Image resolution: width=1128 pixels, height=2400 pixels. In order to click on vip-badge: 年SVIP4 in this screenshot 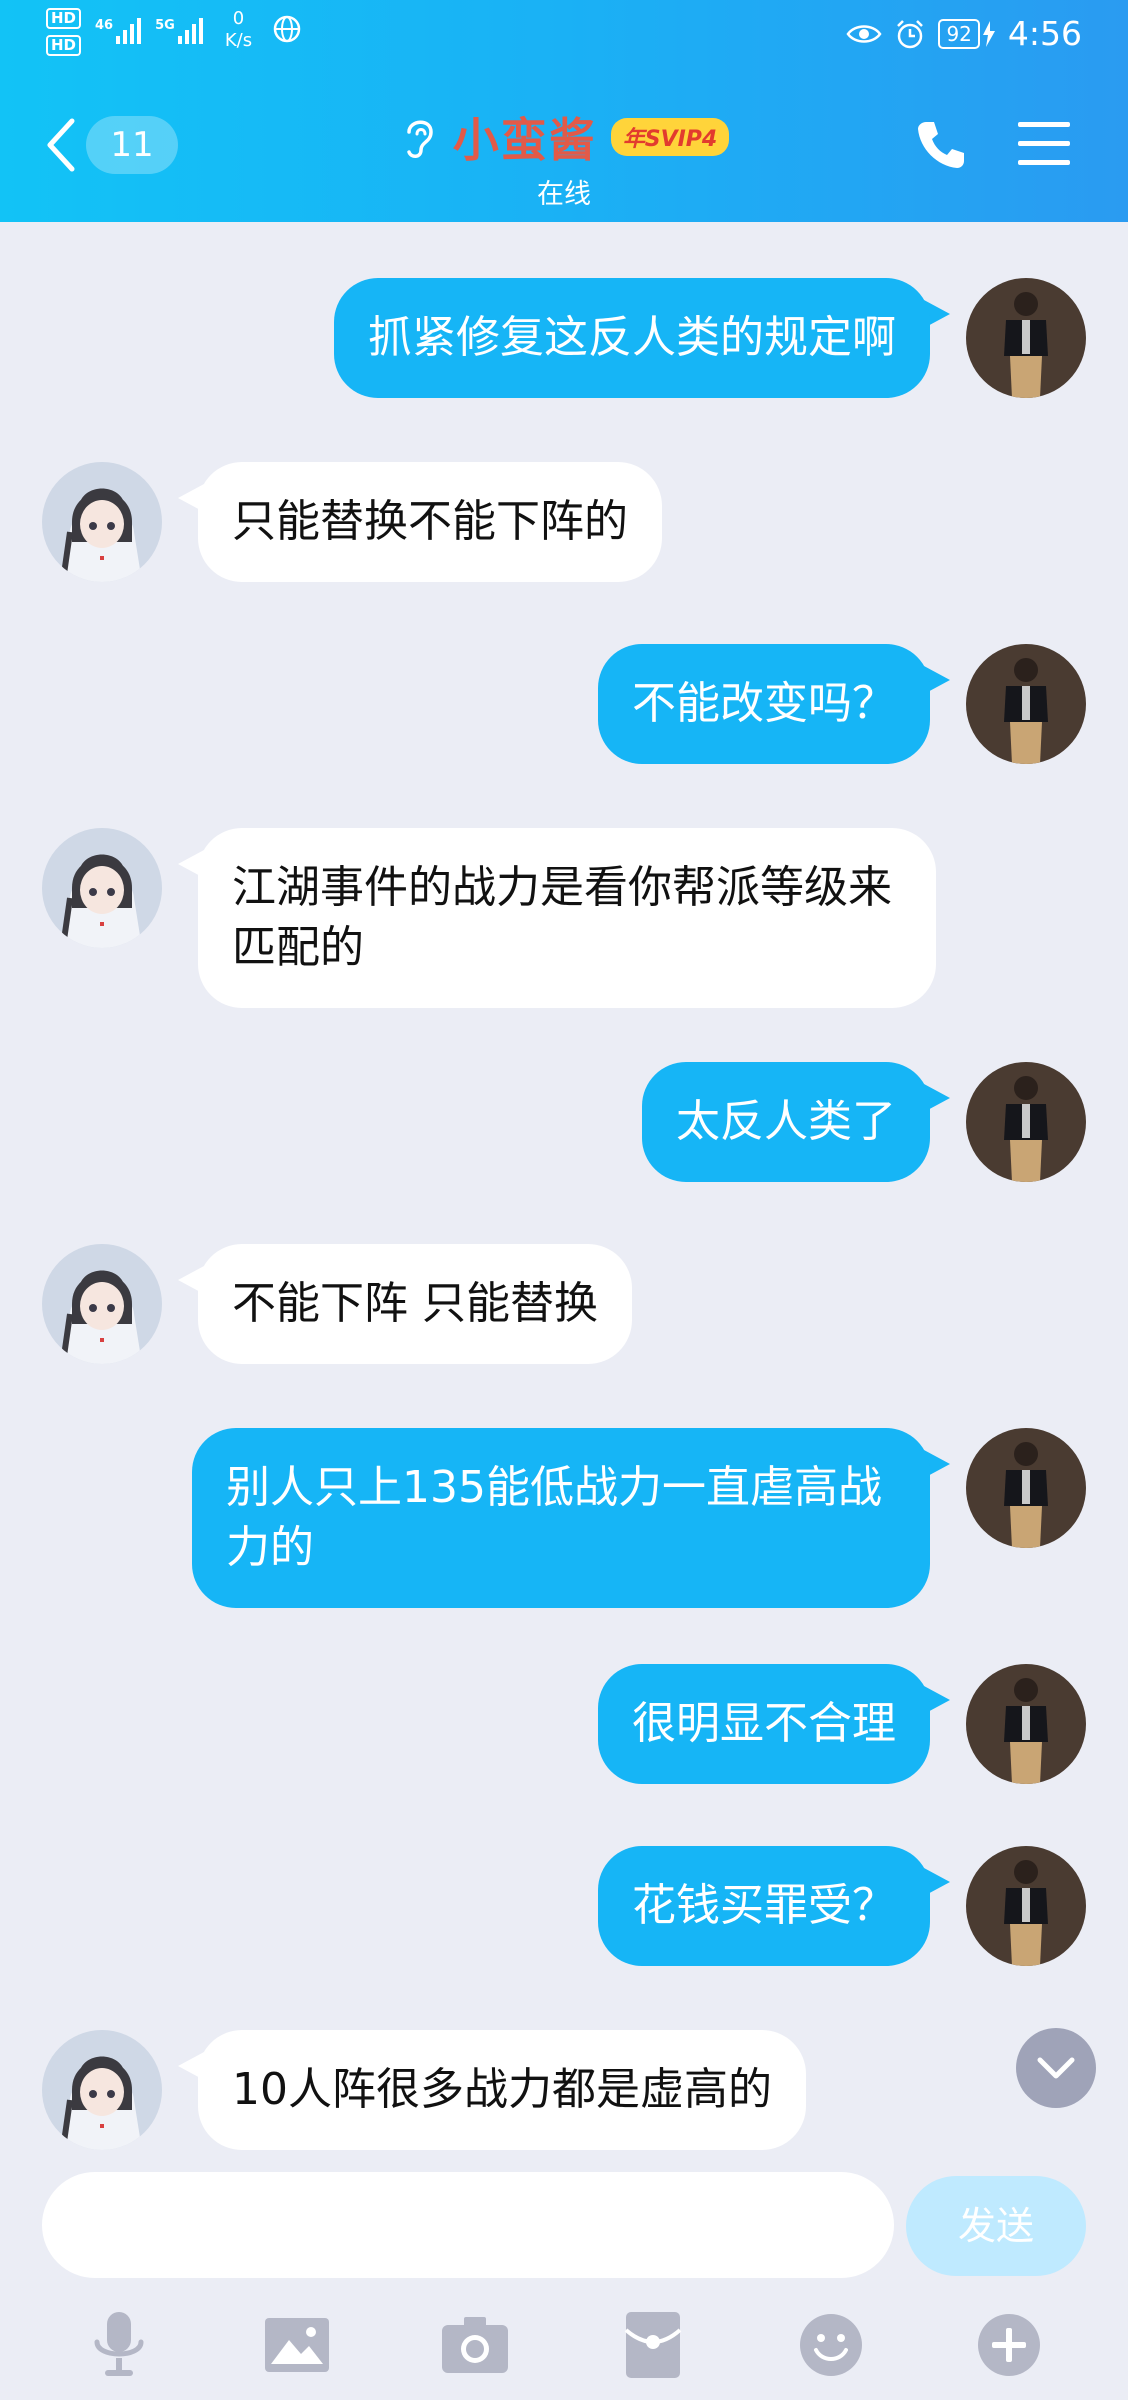, I will do `click(670, 137)`.